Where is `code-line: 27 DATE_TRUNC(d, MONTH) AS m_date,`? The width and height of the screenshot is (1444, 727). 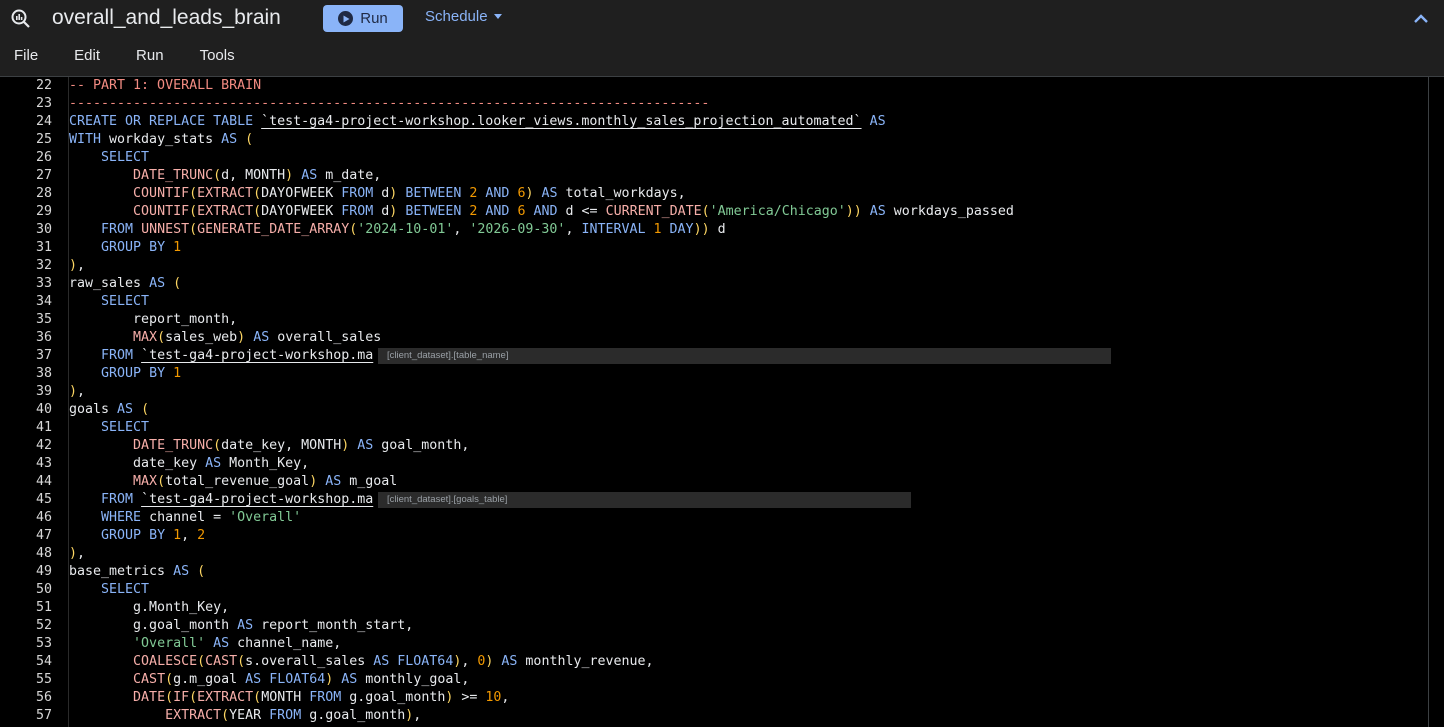 code-line: 27 DATE_TRUNC(d, MONTH) AS m_date, is located at coordinates (190, 176).